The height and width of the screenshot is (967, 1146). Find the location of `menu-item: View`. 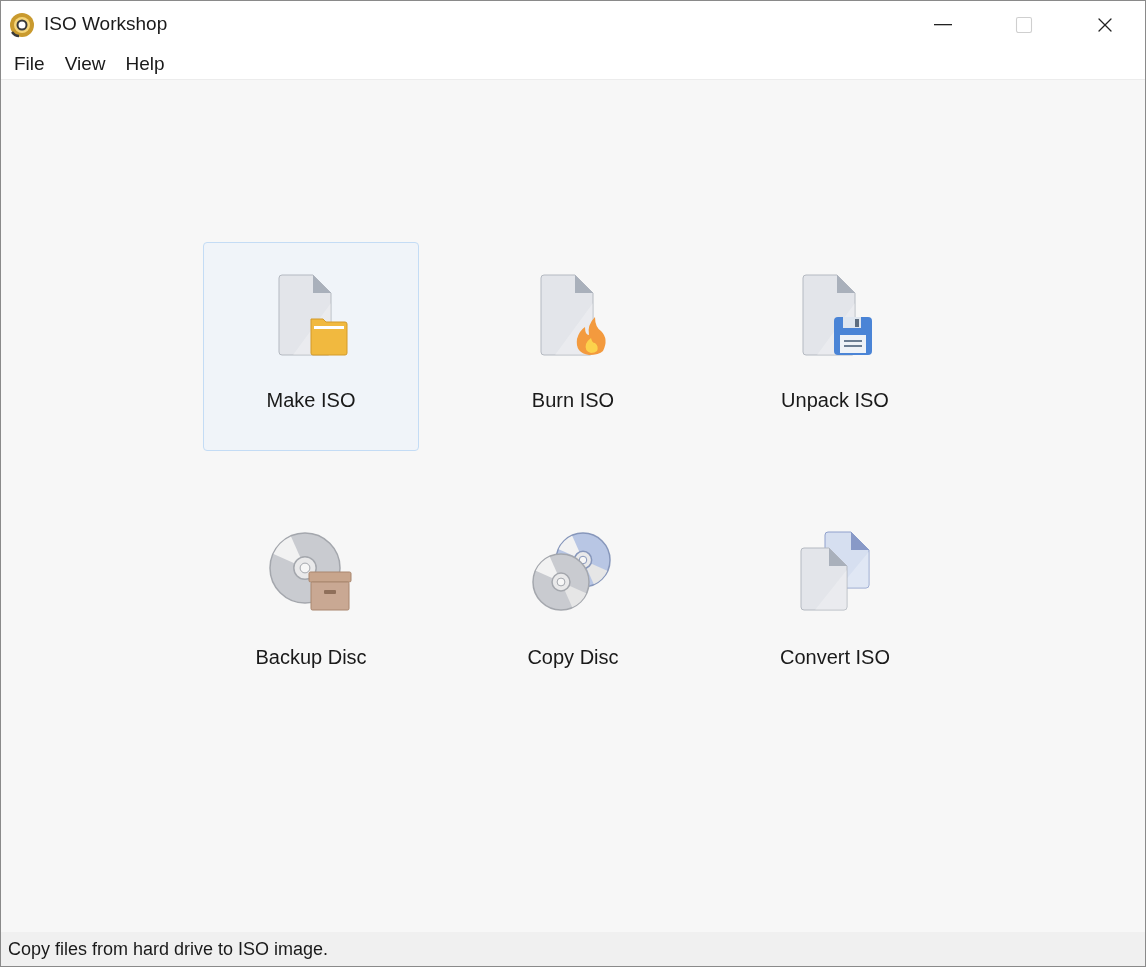

menu-item: View is located at coordinates (85, 63).